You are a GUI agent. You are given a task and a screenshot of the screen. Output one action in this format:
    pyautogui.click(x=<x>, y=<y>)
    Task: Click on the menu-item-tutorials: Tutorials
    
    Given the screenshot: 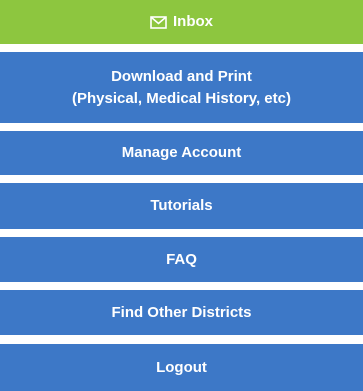 What is the action you would take?
    pyautogui.click(x=181, y=206)
    